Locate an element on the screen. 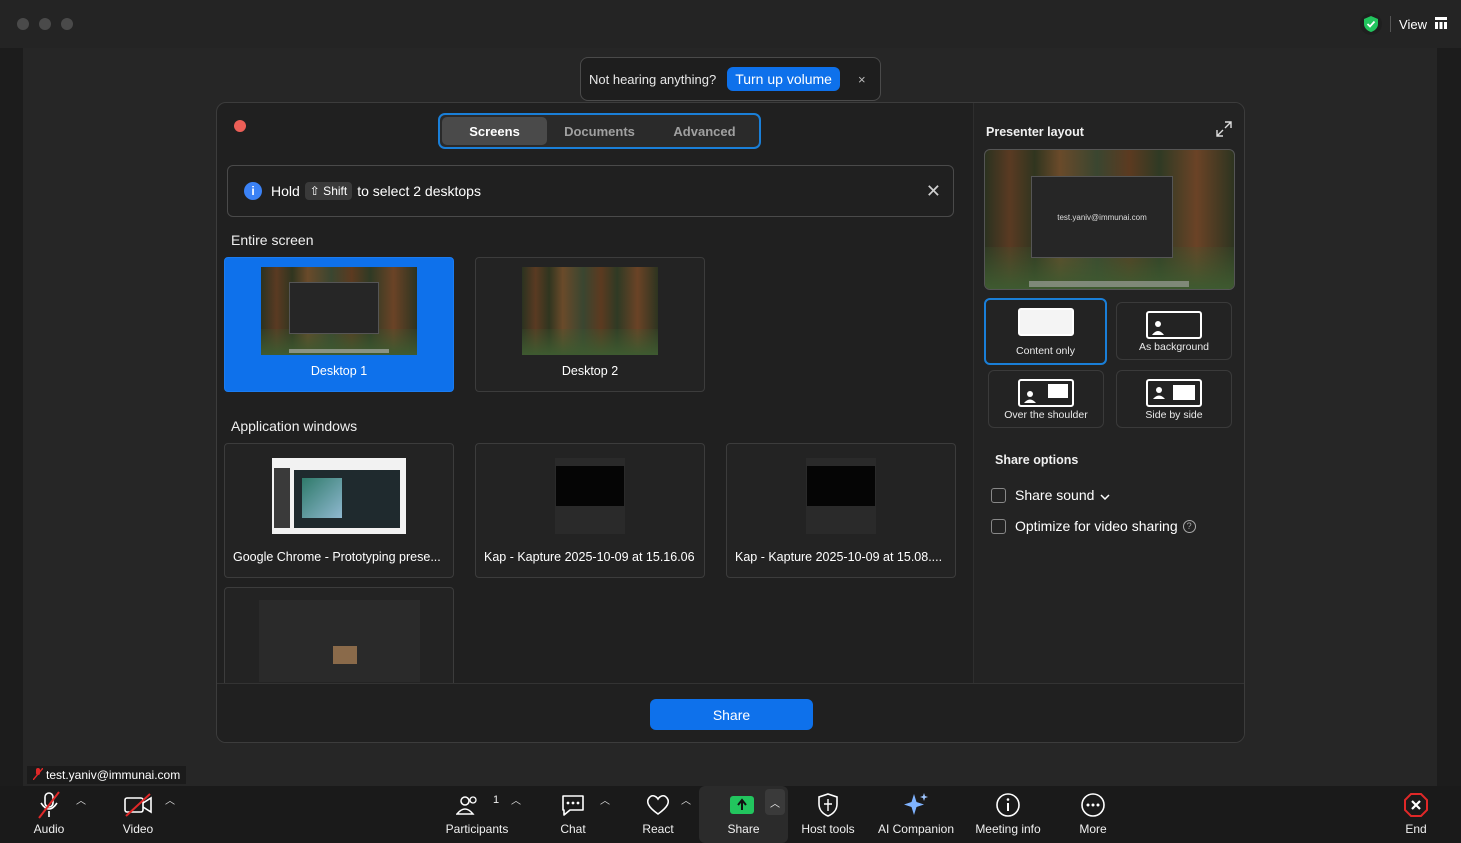  optimize-video-label: Optimize for video sharing is located at coordinates (1096, 526).